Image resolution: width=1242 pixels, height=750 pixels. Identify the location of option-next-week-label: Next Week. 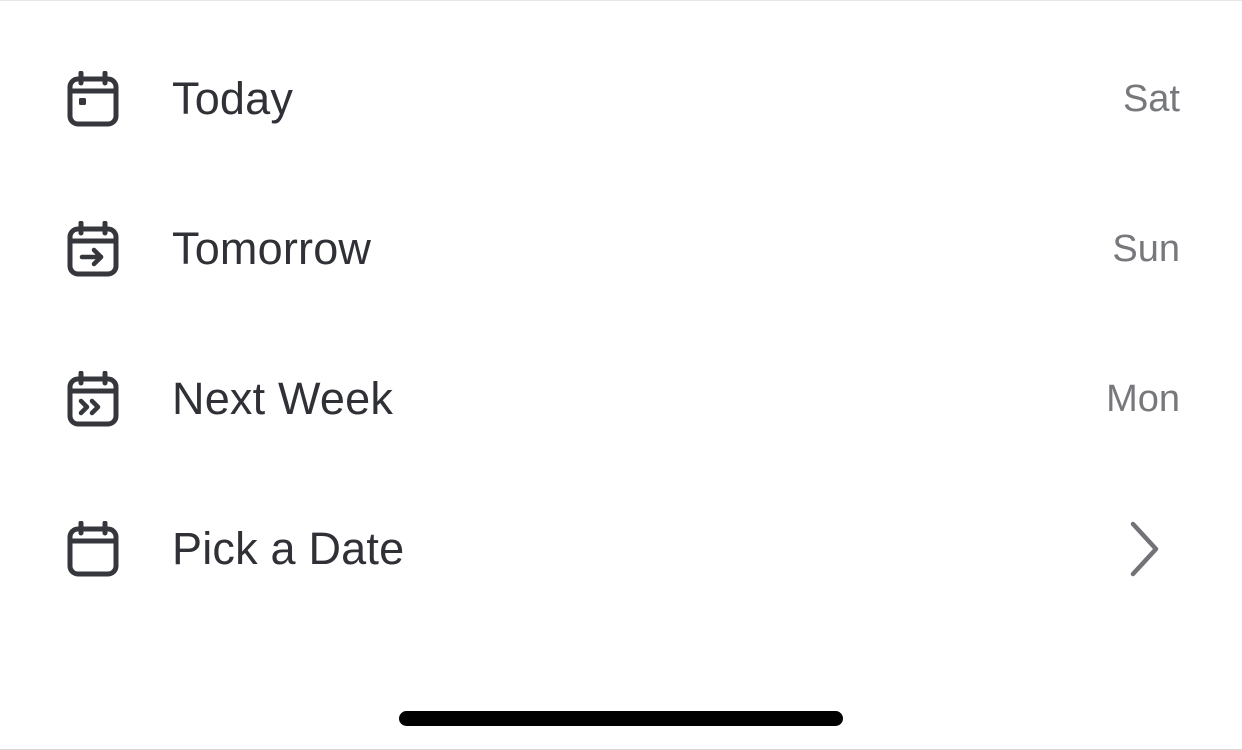
(283, 398).